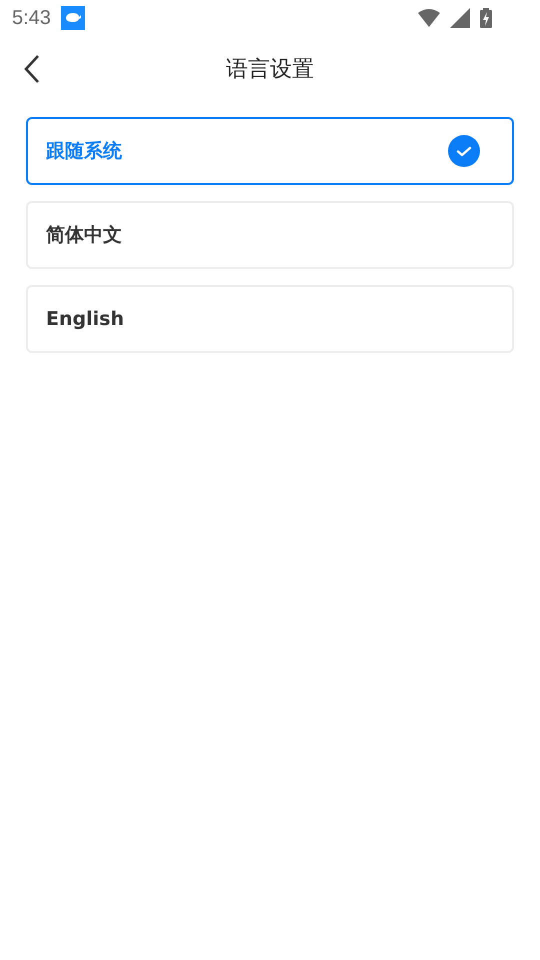 Image resolution: width=540 pixels, height=960 pixels. What do you see at coordinates (84, 235) in the screenshot?
I see `language-label: 简体中文` at bounding box center [84, 235].